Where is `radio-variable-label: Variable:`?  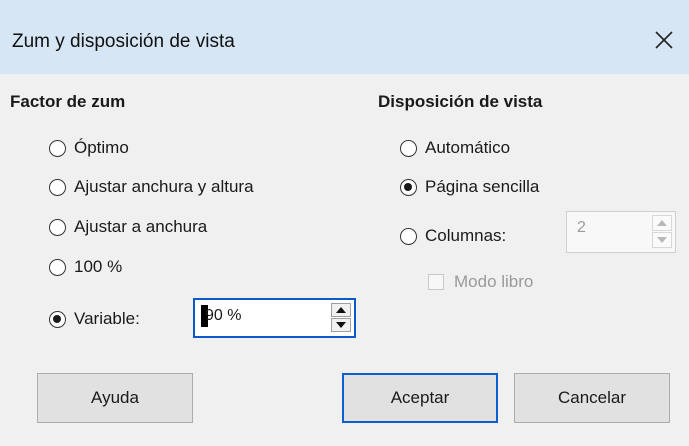
radio-variable-label: Variable: is located at coordinates (107, 318).